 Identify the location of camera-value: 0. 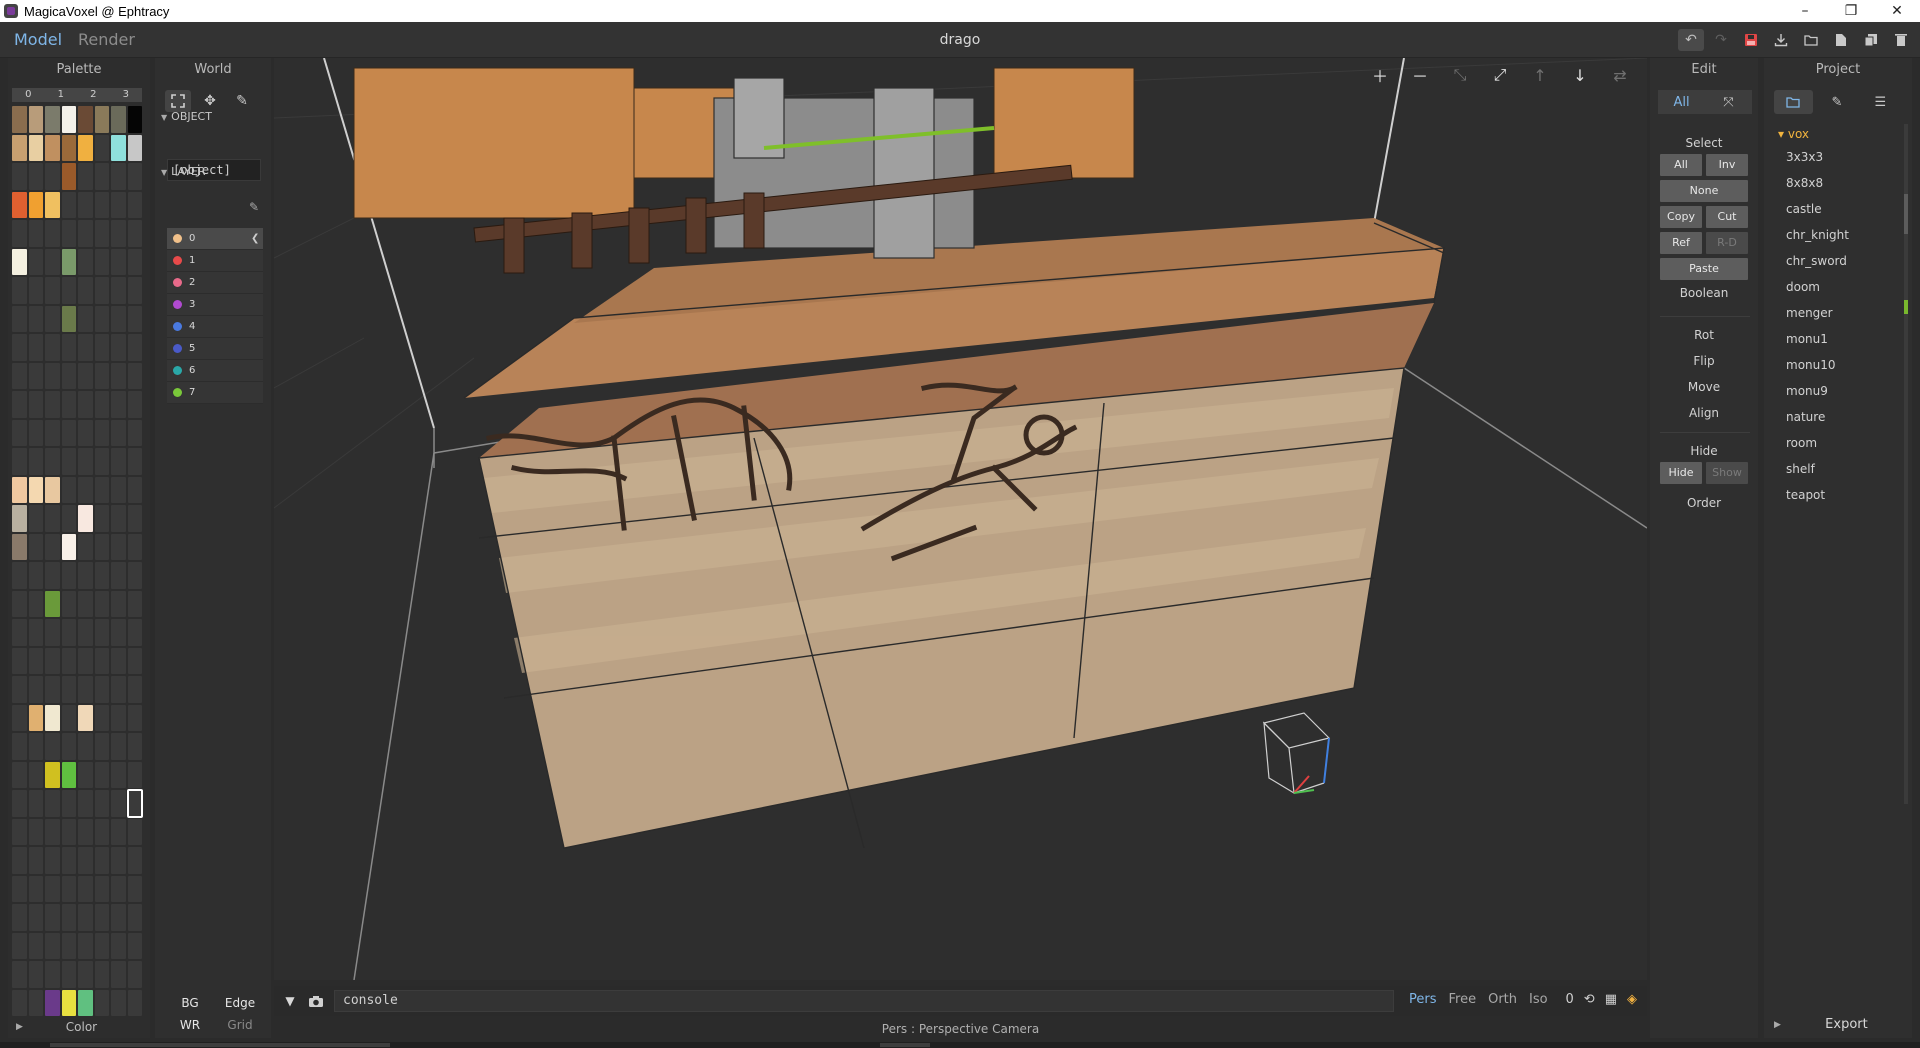
(1570, 999).